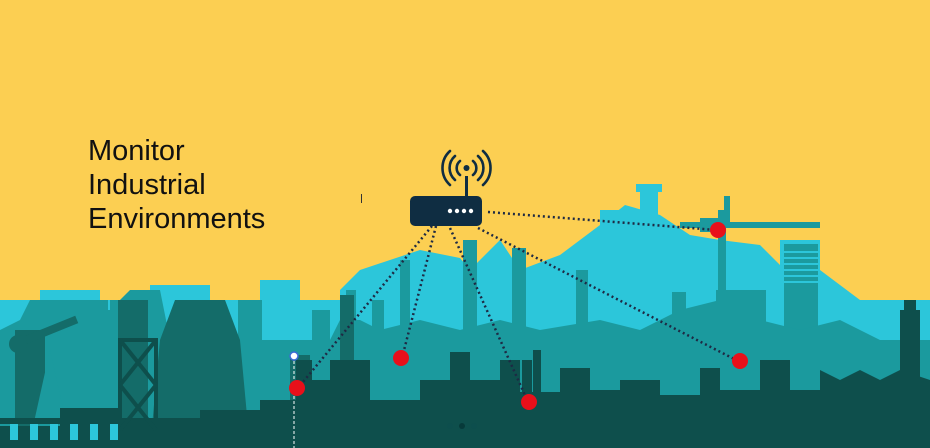  I want to click on text-cursor, so click(361, 198).